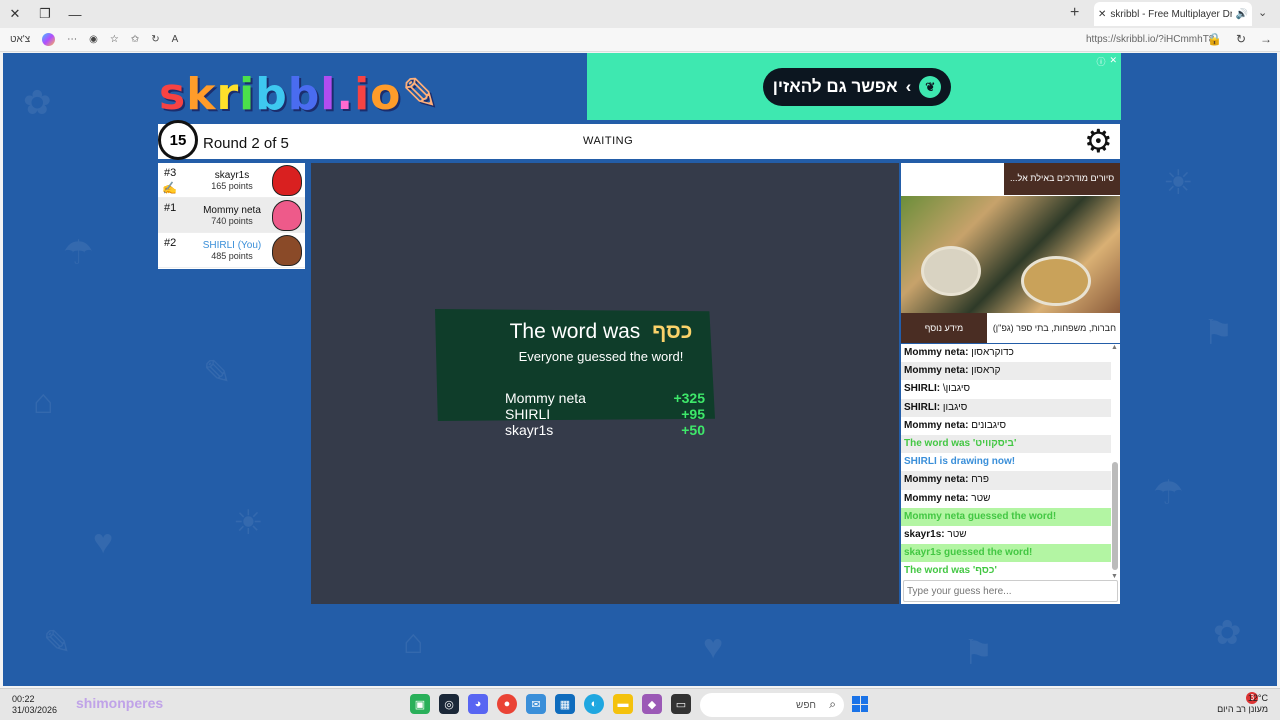 The width and height of the screenshot is (1280, 720). What do you see at coordinates (623, 704) in the screenshot?
I see `folder-icon: ▬` at bounding box center [623, 704].